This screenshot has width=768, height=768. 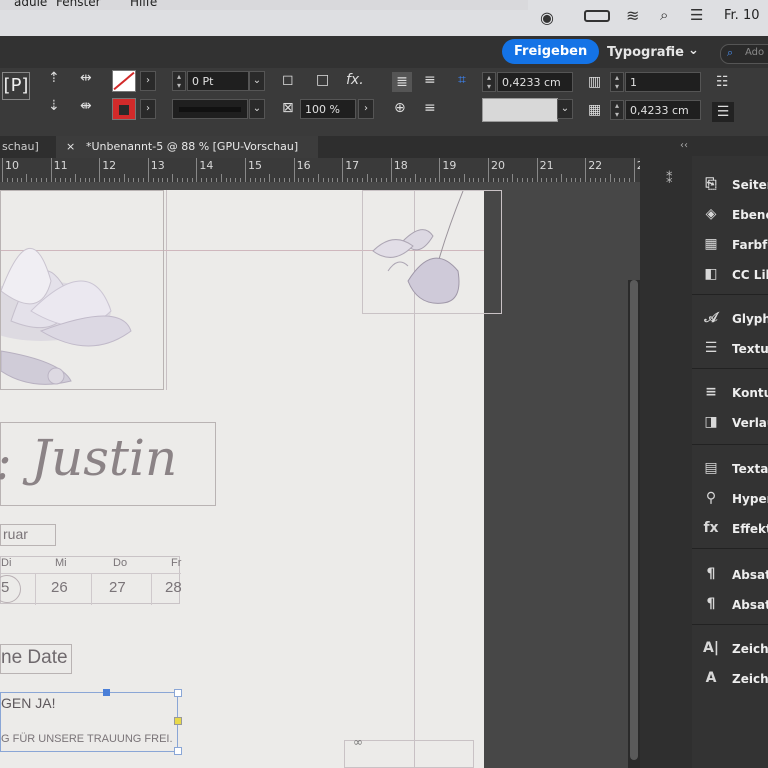 I want to click on tab-active-document: × *Unbenannt-5 @ 88 % [GPU-Vorschau], so click(x=187, y=147).